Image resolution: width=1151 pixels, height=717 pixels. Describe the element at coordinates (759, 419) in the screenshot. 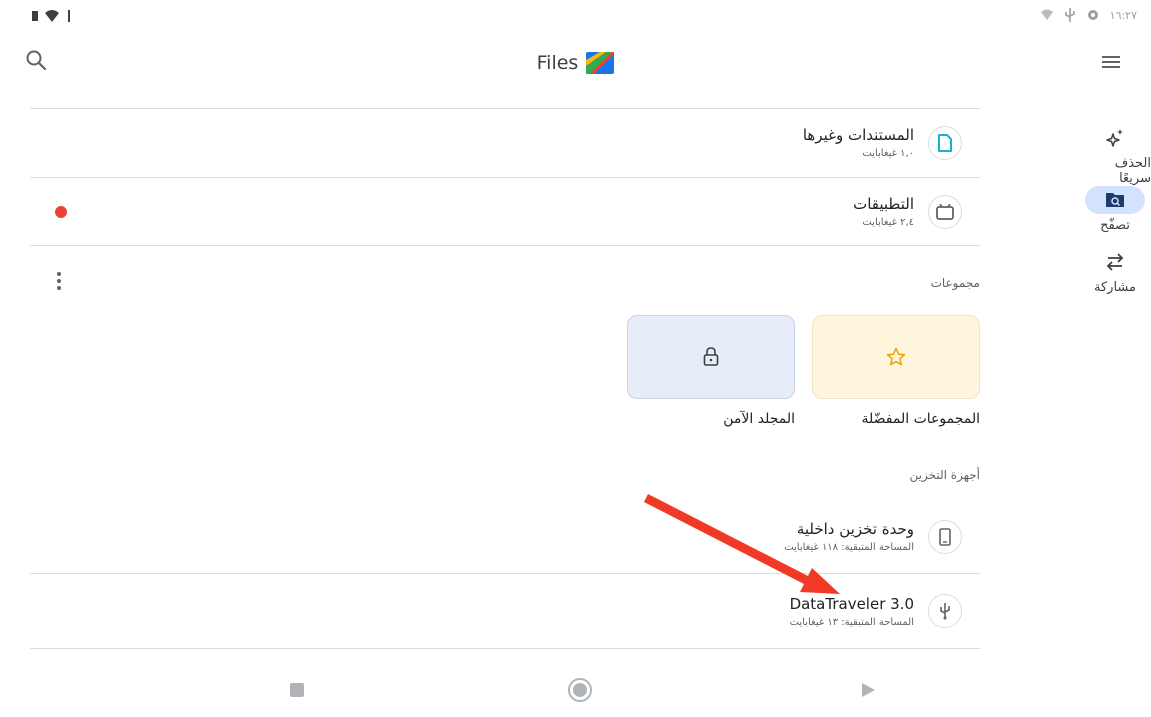

I see `safe-folder-label: المجلد الآمن` at that location.